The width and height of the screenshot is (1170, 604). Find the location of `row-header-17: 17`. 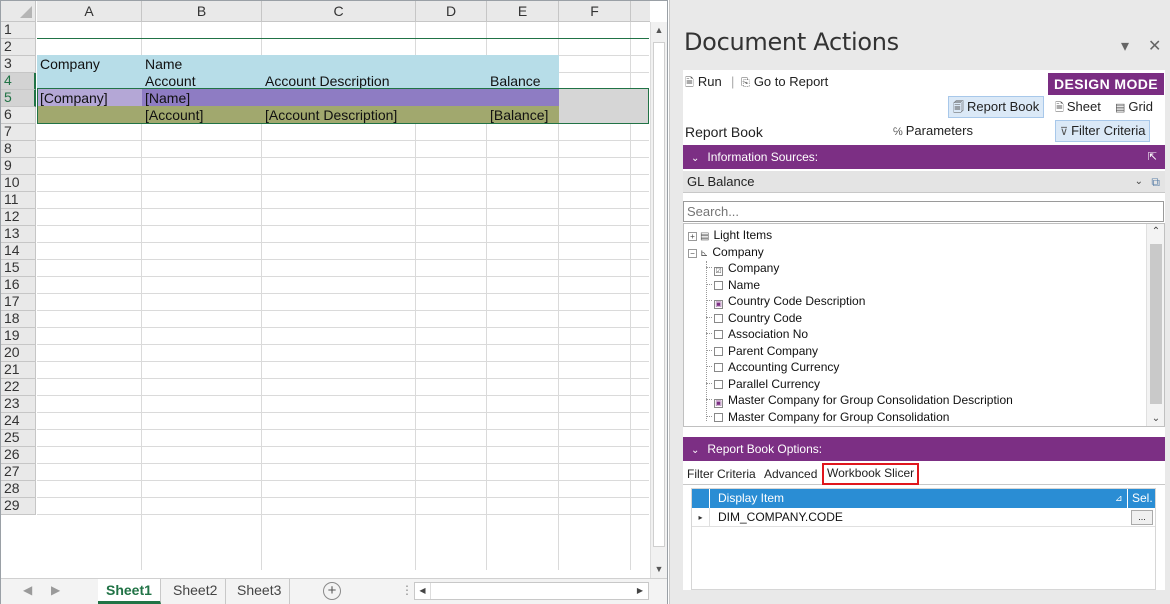

row-header-17: 17 is located at coordinates (18, 302).